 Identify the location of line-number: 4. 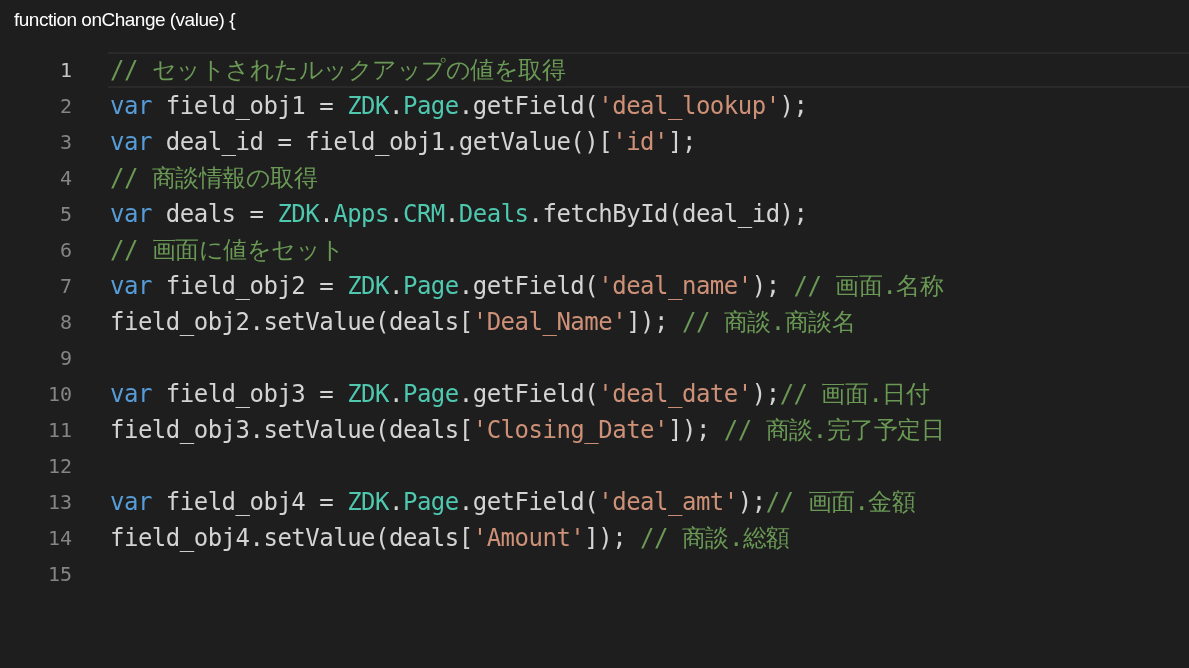
(65, 178).